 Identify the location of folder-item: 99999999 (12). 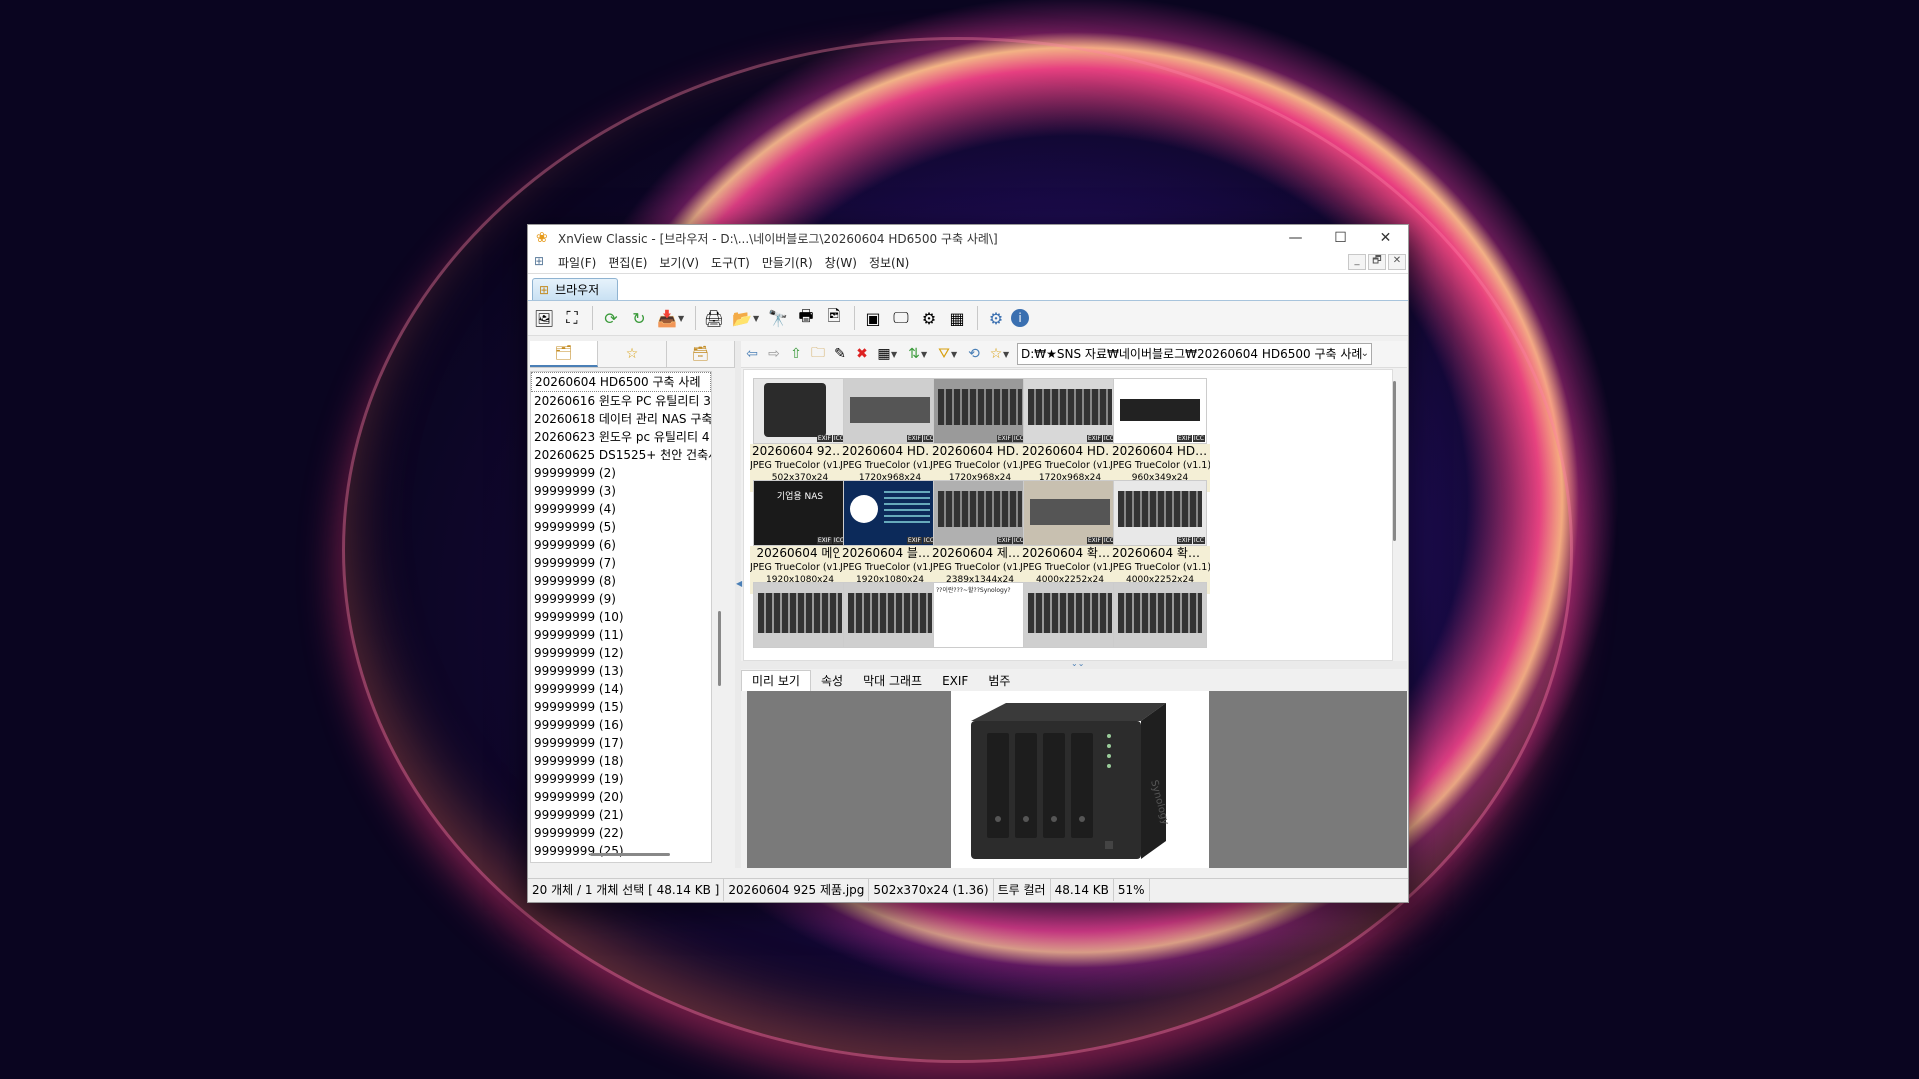
(621, 653).